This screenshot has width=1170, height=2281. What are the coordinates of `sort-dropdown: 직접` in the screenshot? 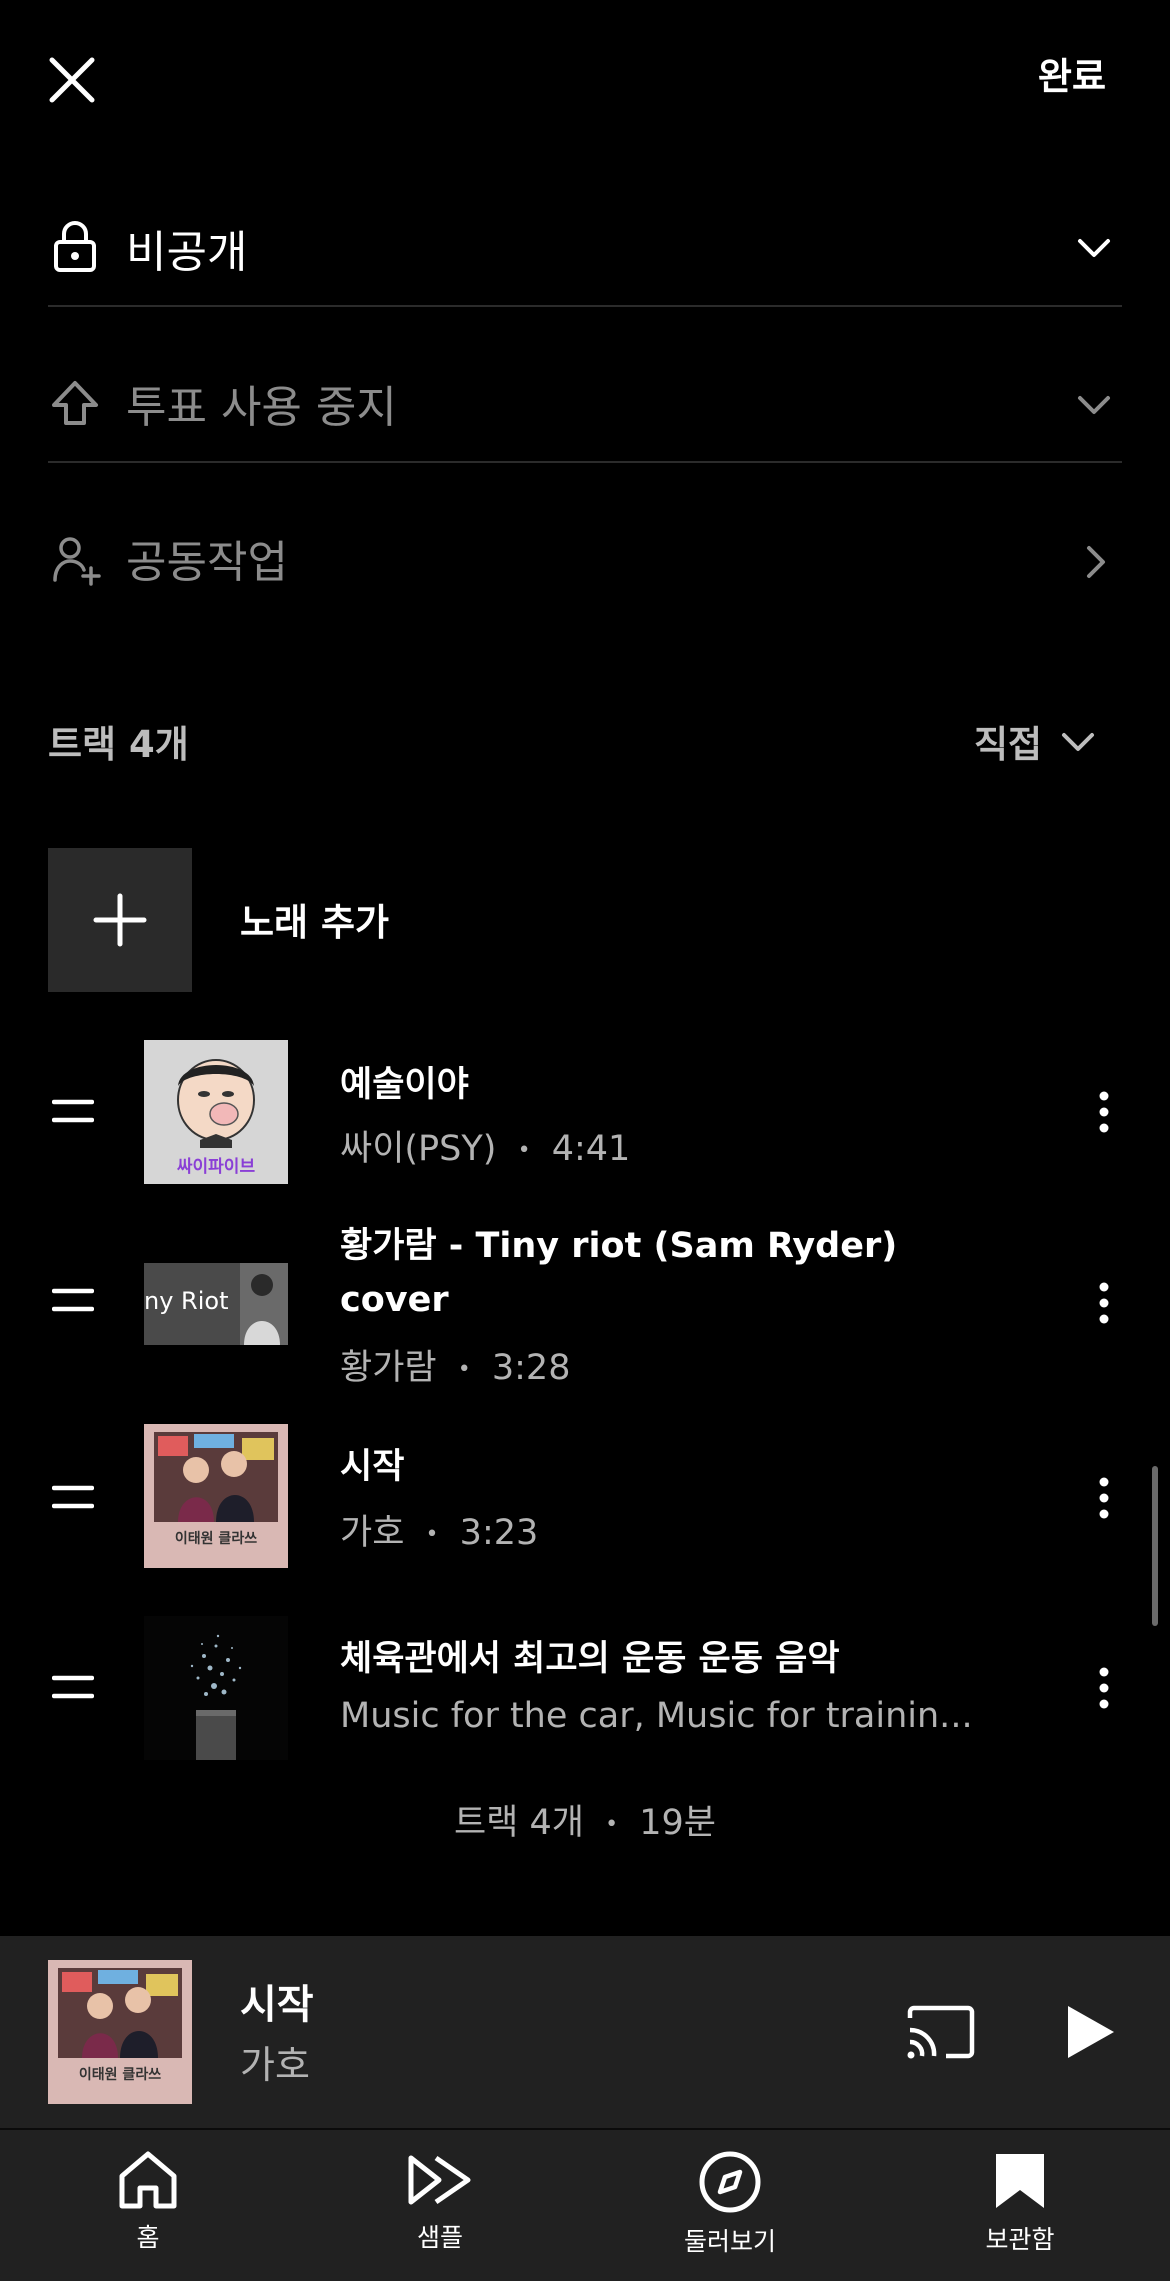 It's located at (1035, 740).